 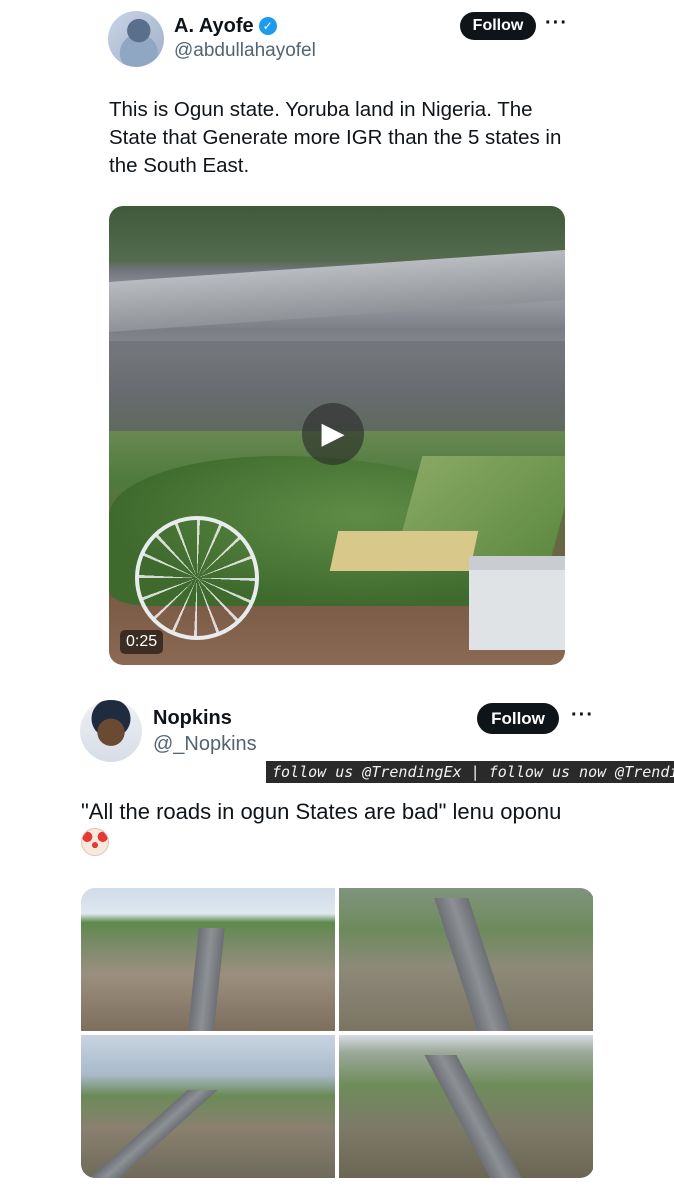 I want to click on video-duration: 0:25, so click(x=142, y=642).